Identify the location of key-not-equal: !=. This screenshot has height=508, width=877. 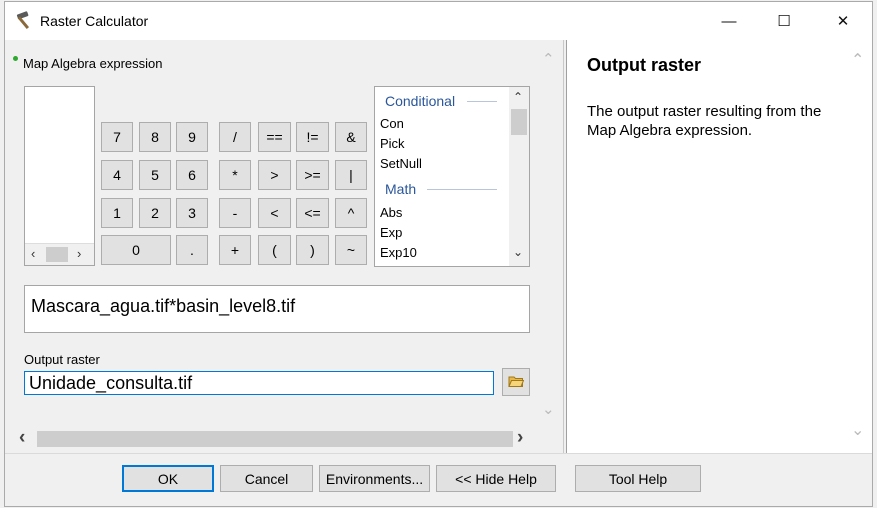
(312, 137).